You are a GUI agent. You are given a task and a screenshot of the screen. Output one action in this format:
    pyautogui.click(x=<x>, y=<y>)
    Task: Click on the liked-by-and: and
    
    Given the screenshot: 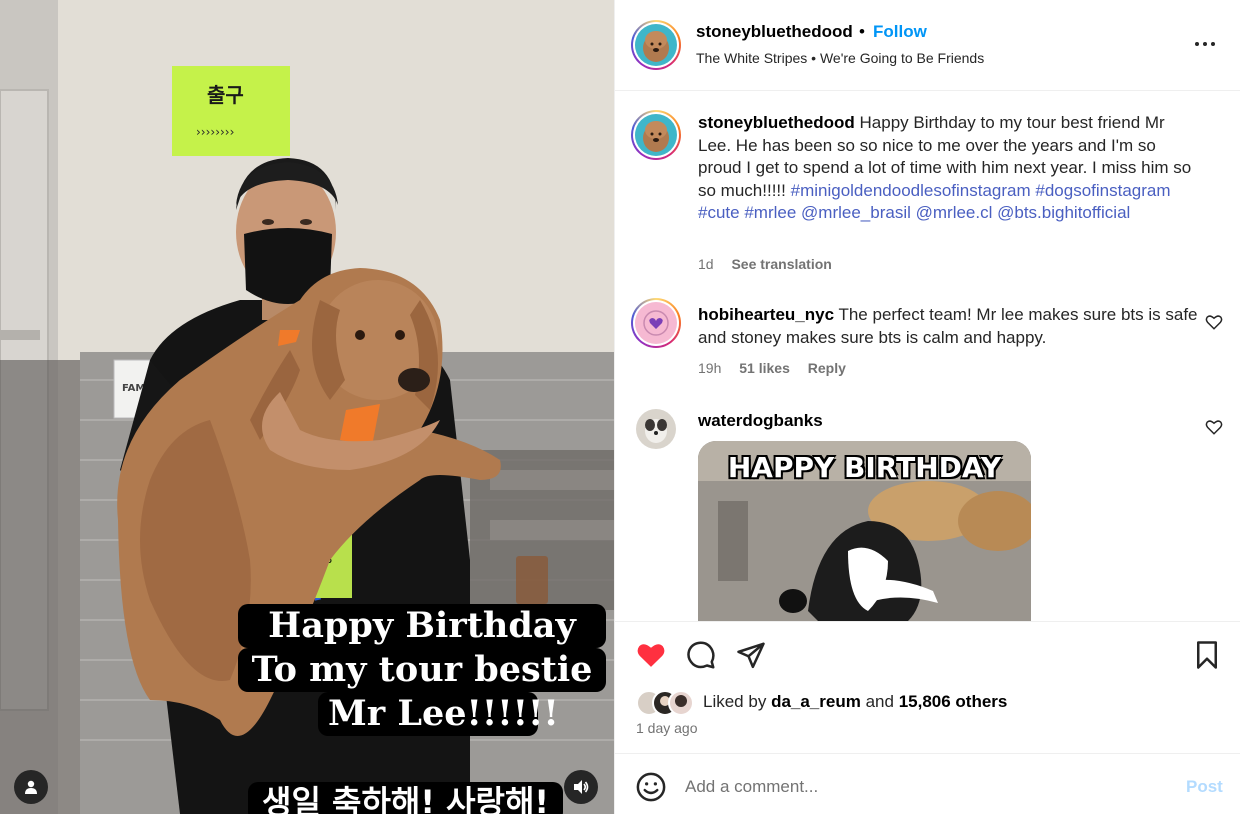 What is the action you would take?
    pyautogui.click(x=879, y=701)
    